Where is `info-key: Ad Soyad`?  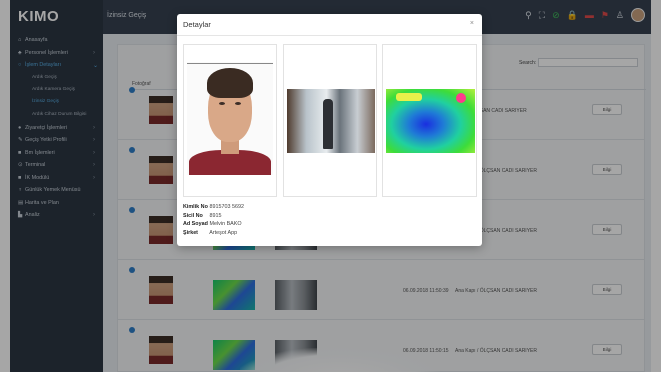 info-key: Ad Soyad is located at coordinates (195, 224).